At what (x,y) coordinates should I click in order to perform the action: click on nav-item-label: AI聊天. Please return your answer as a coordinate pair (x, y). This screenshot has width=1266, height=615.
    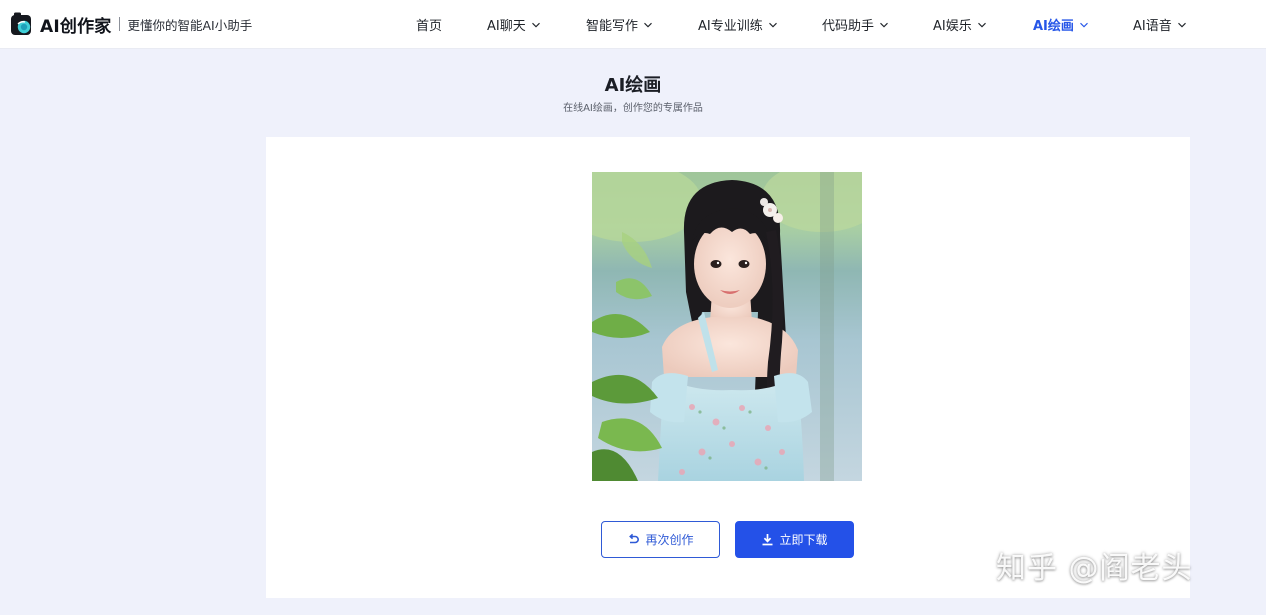
    Looking at the image, I should click on (506, 26).